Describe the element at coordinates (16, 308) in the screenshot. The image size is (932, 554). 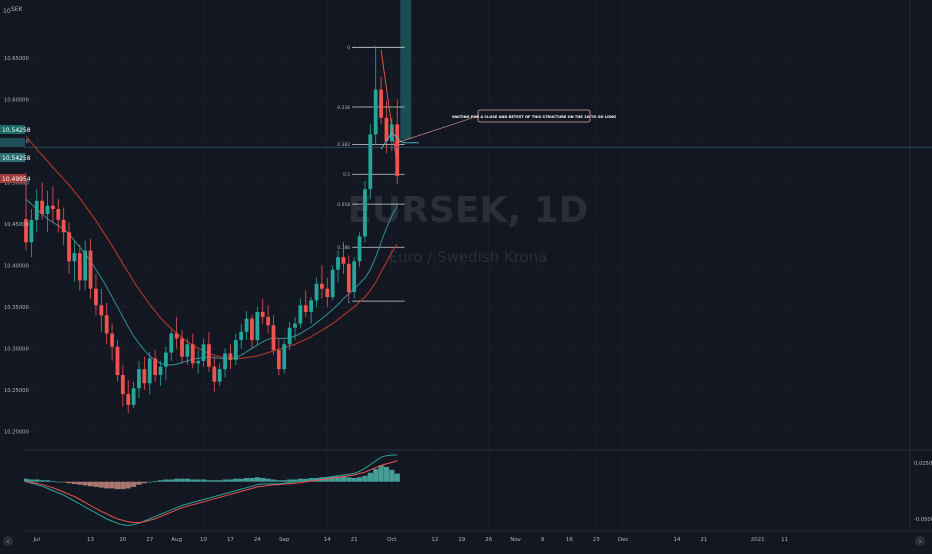
I see `price-tick-label-3: 10.35000` at that location.